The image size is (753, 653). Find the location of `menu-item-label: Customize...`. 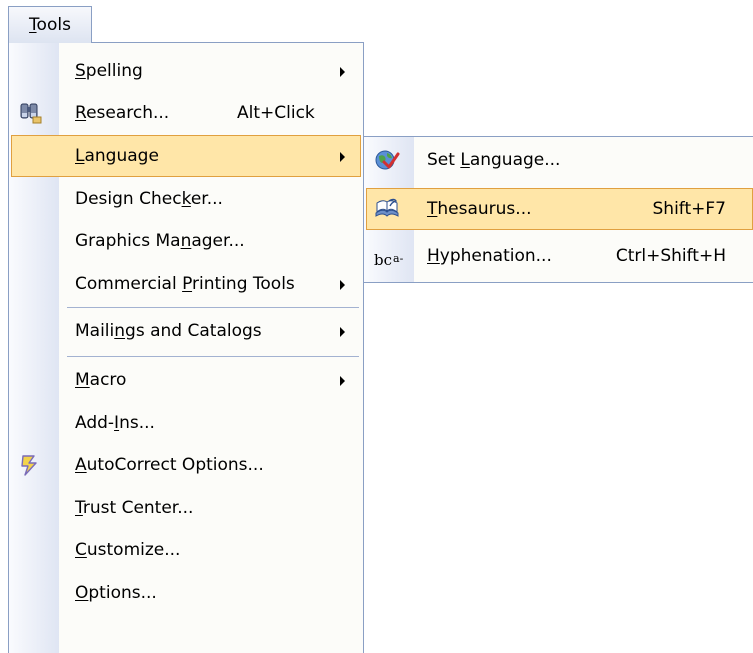

menu-item-label: Customize... is located at coordinates (128, 550).